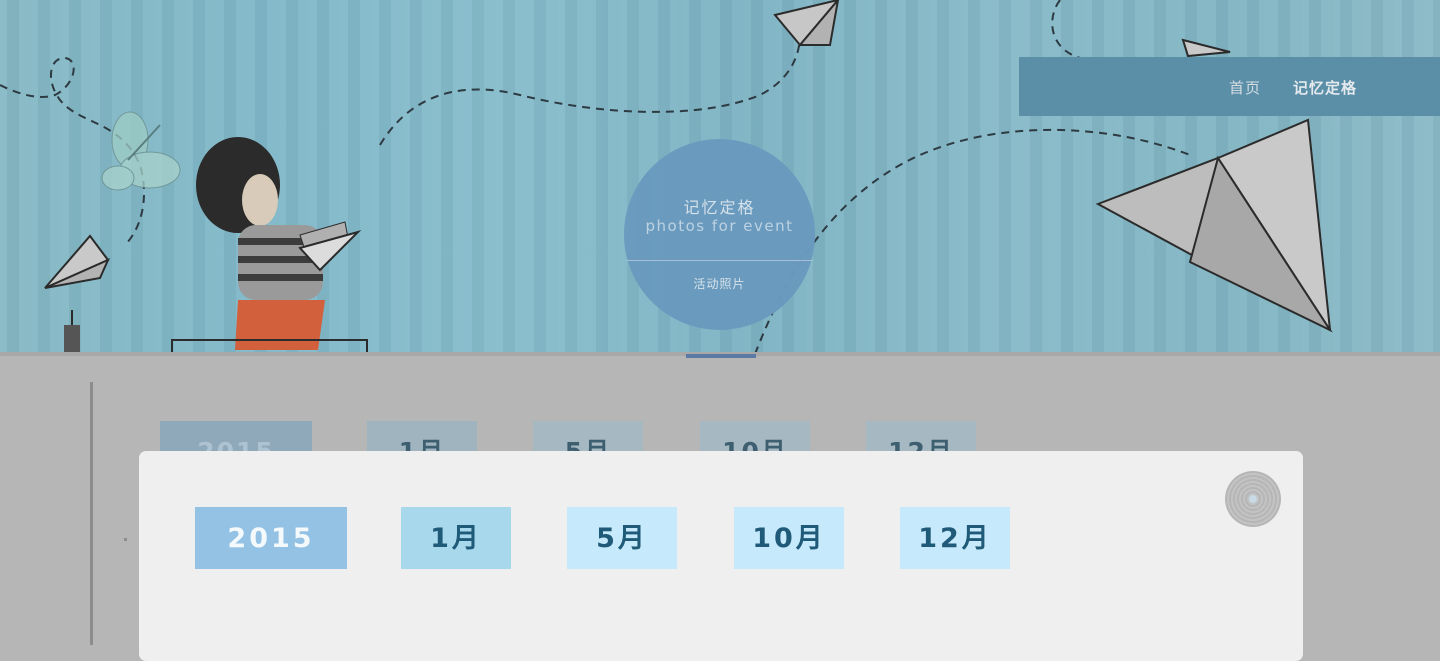 The image size is (1440, 661). Describe the element at coordinates (719, 207) in the screenshot. I see `hero-title: 记忆定格` at that location.